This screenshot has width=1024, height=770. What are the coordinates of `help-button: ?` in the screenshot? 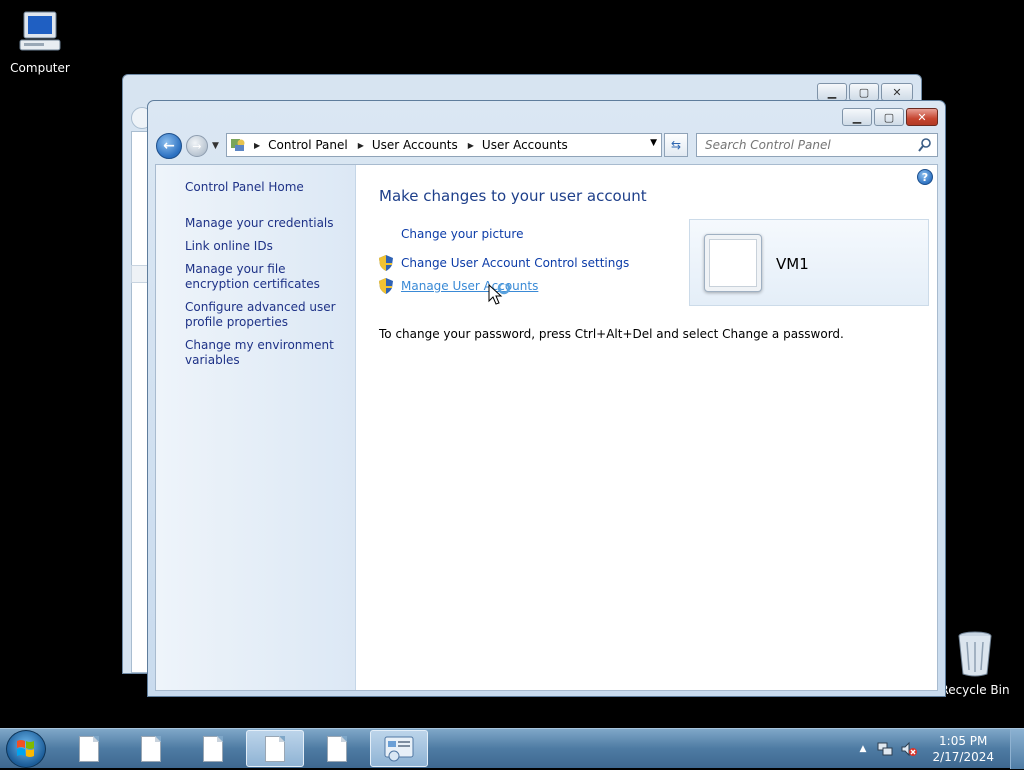 It's located at (925, 177).